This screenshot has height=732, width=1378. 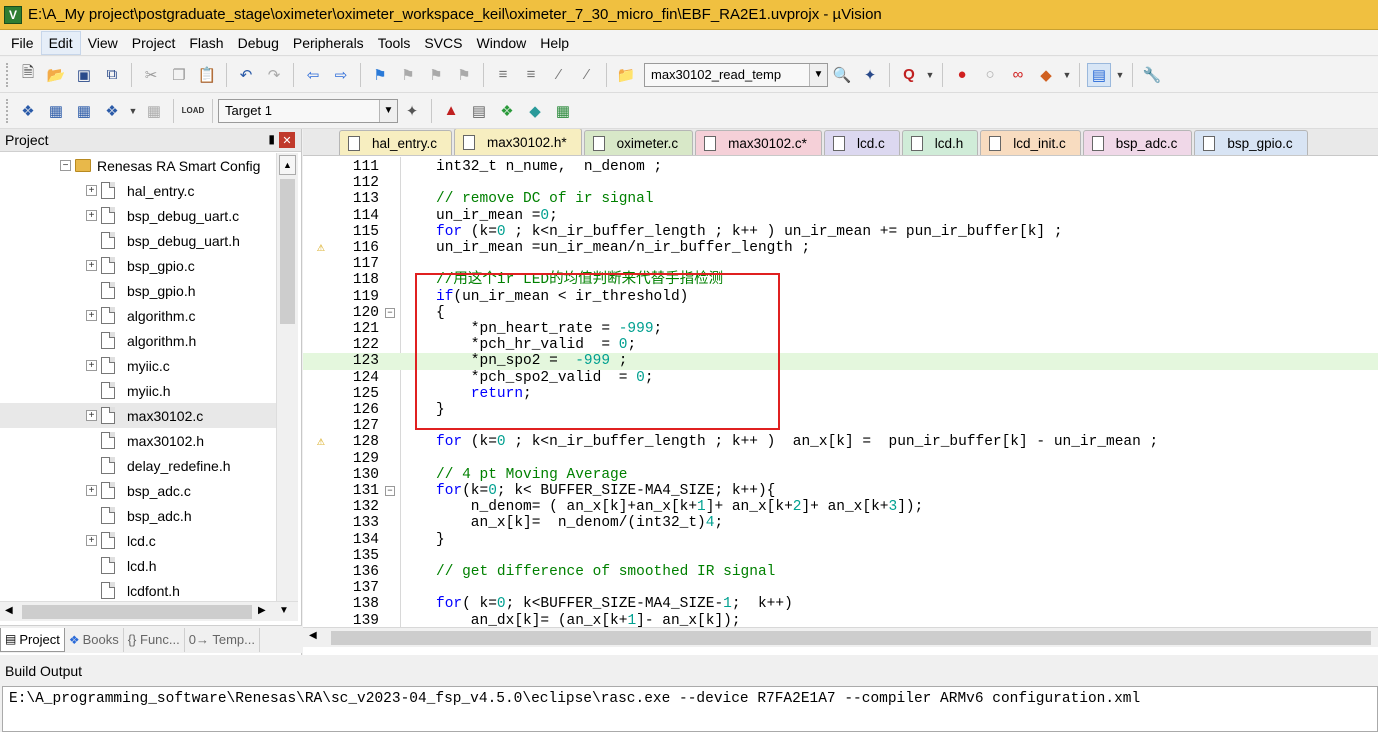 What do you see at coordinates (626, 75) in the screenshot?
I see `find-in-files-icon: 📁` at bounding box center [626, 75].